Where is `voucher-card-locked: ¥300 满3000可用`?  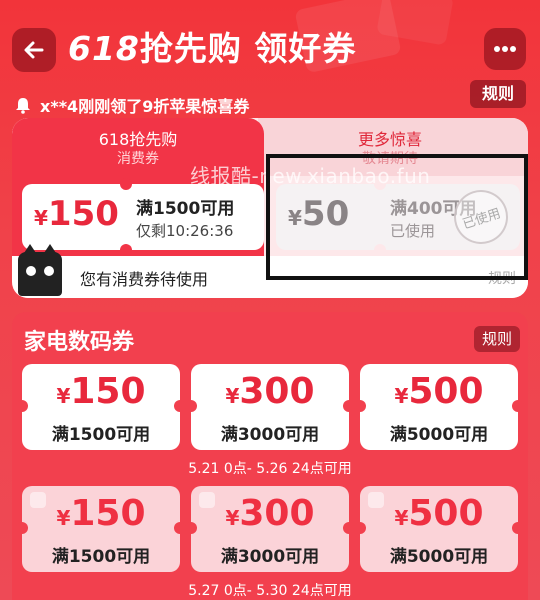
voucher-card-locked: ¥300 满3000可用 is located at coordinates (270, 529).